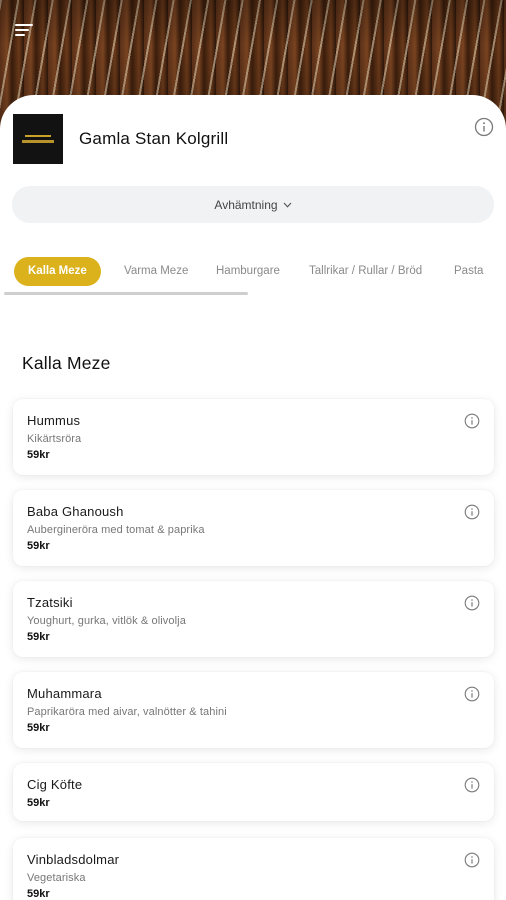 The height and width of the screenshot is (900, 506). I want to click on item-description: Youghurt, gurka, vitlök & olivolja, so click(106, 621).